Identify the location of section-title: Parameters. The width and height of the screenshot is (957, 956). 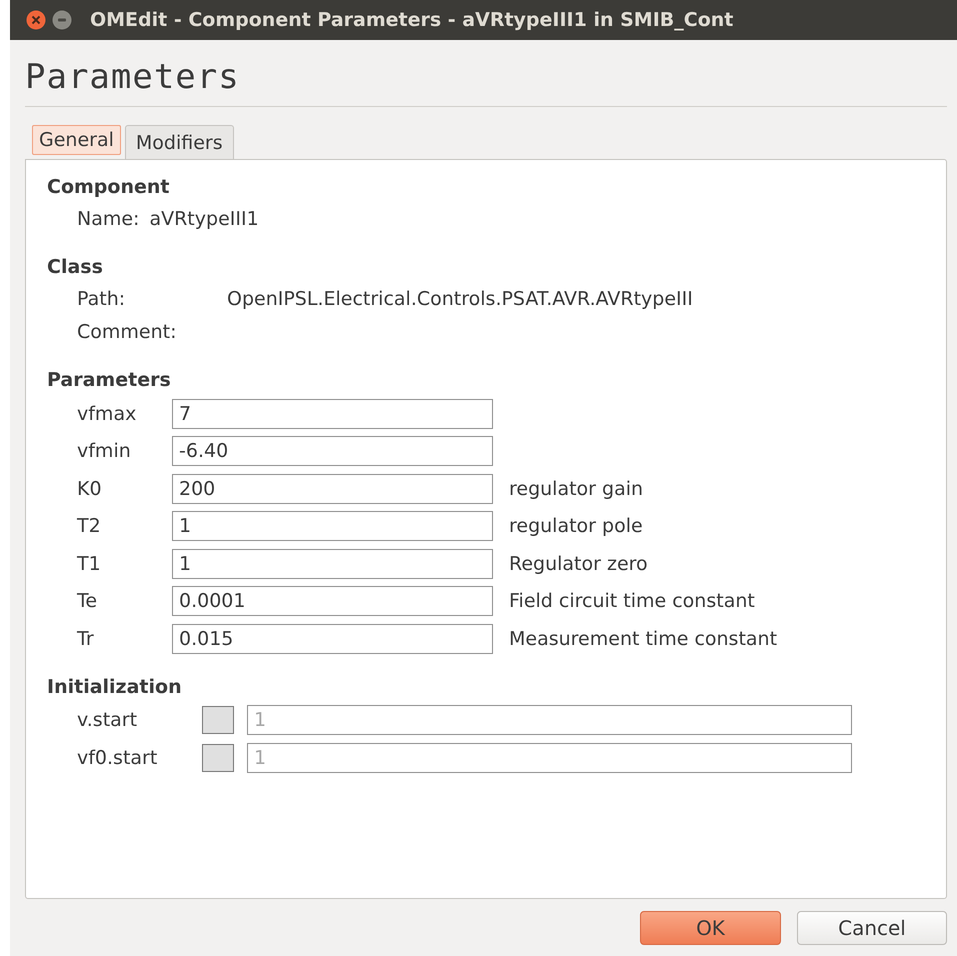
(109, 381).